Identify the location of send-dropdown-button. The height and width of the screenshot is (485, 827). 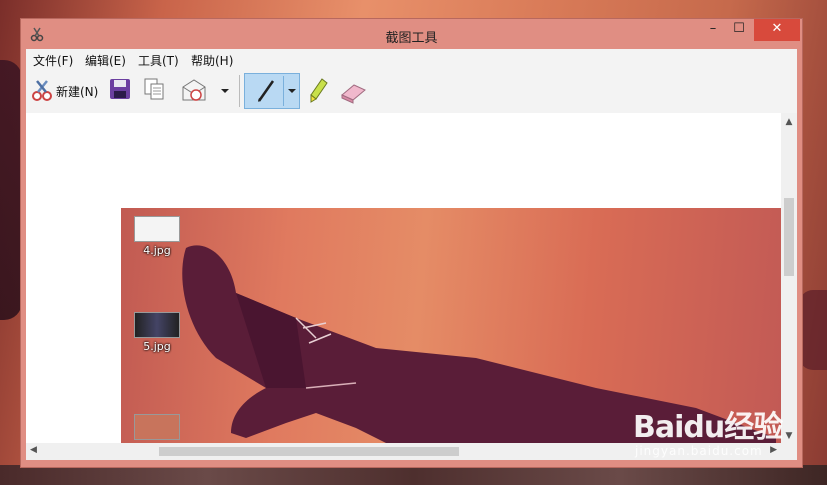
(225, 91).